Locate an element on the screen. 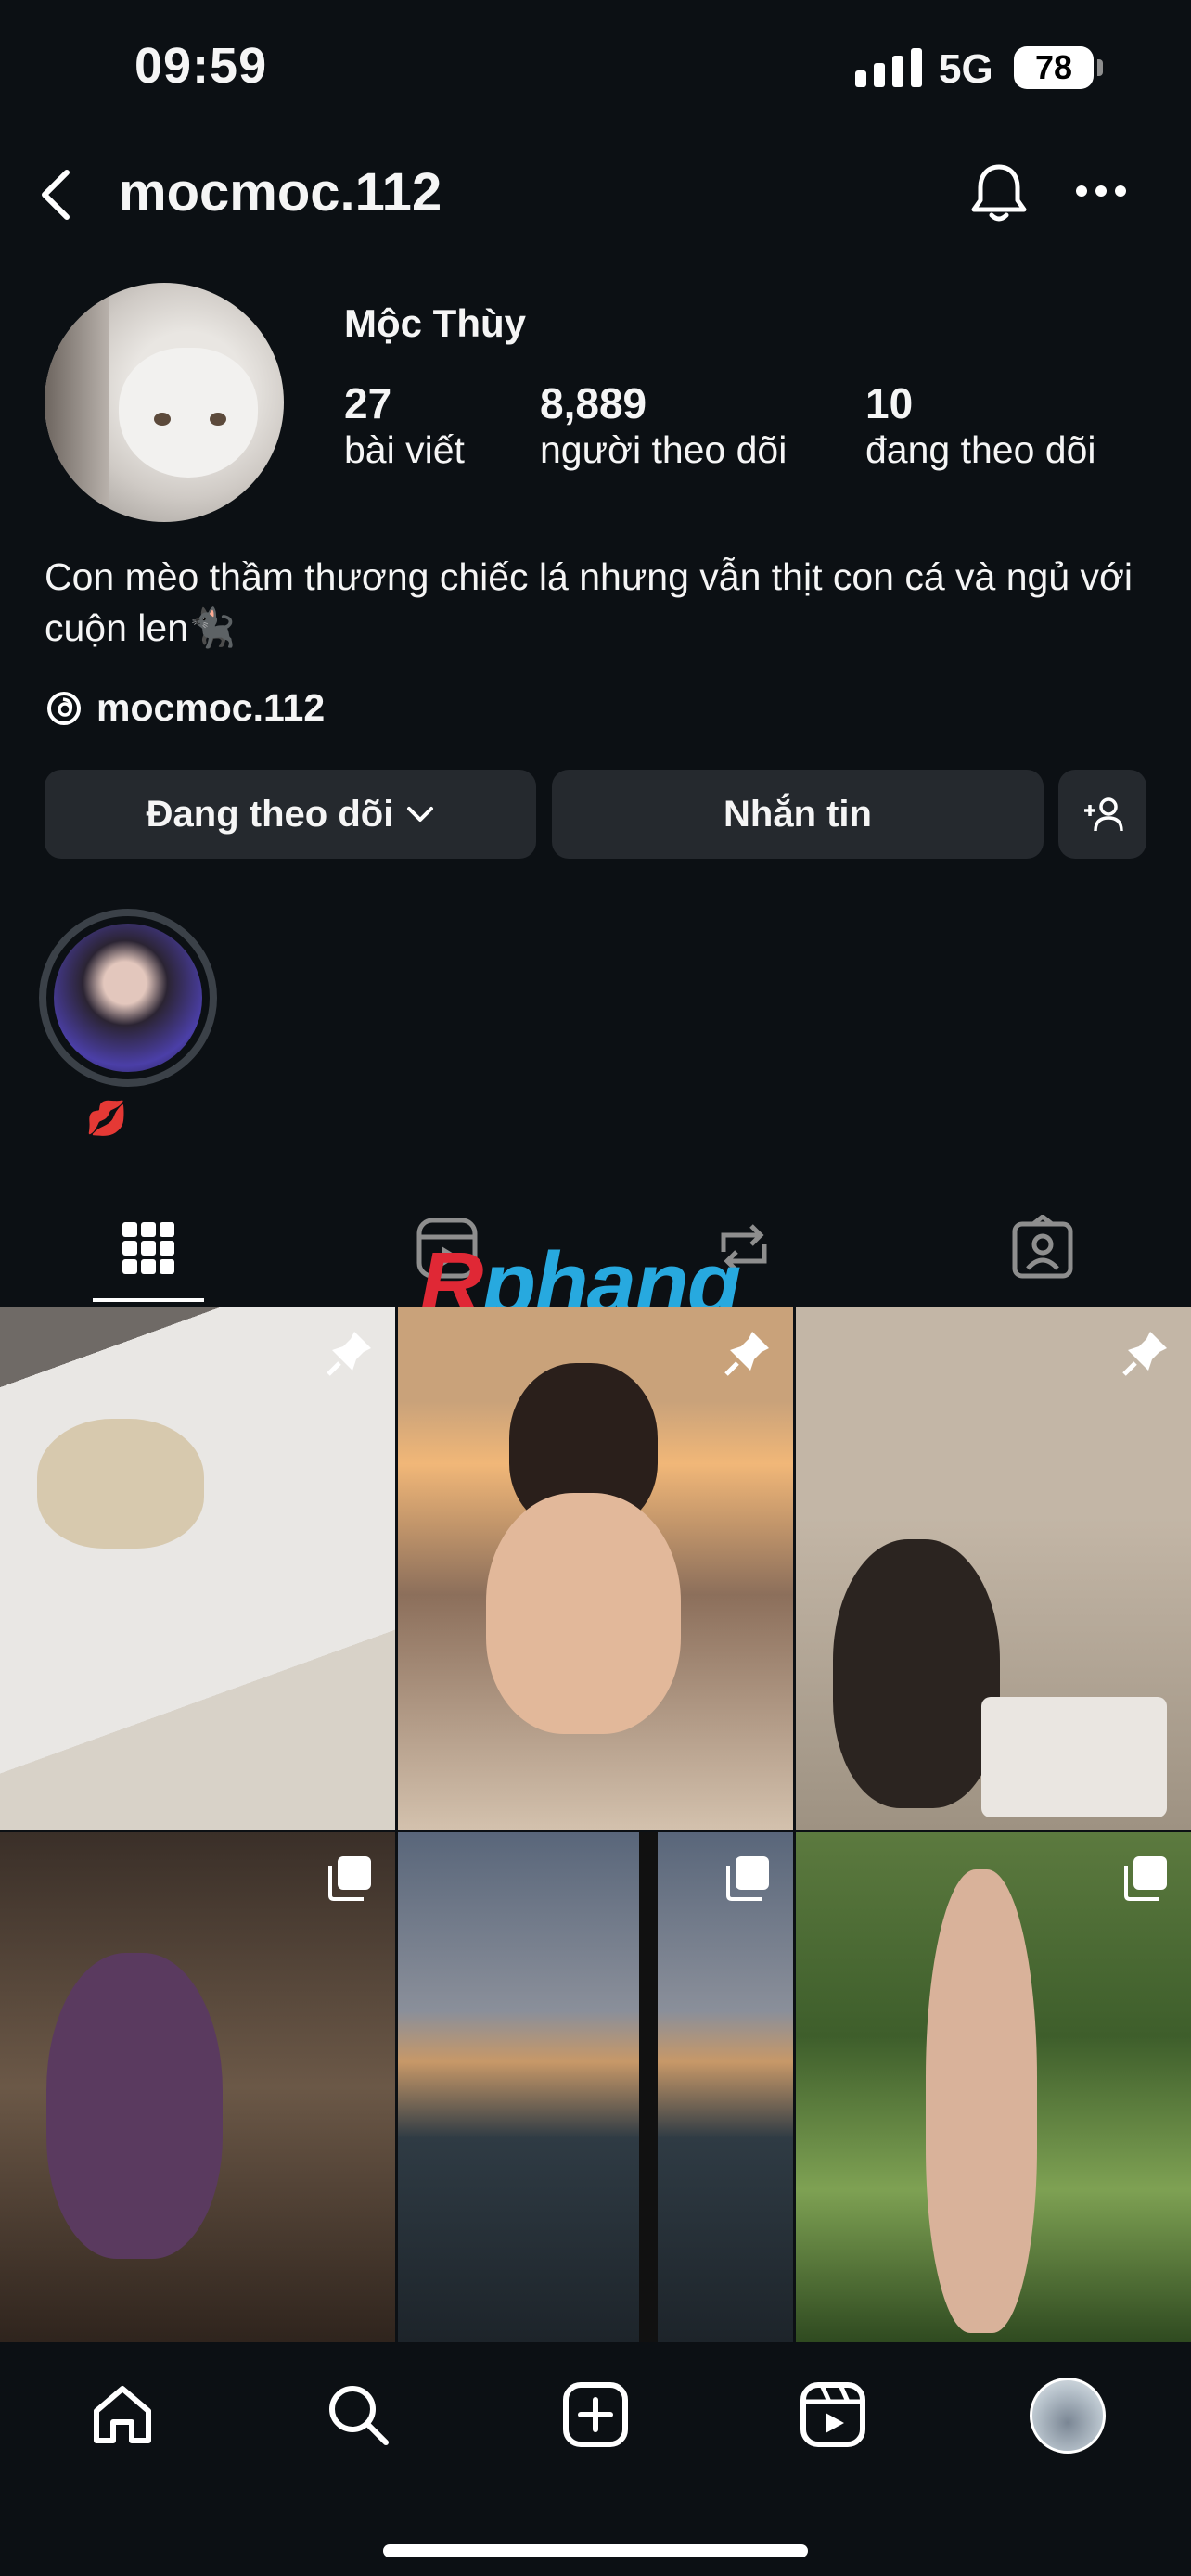 This screenshot has height=2576, width=1191. message-button: Nhắn tin is located at coordinates (798, 814).